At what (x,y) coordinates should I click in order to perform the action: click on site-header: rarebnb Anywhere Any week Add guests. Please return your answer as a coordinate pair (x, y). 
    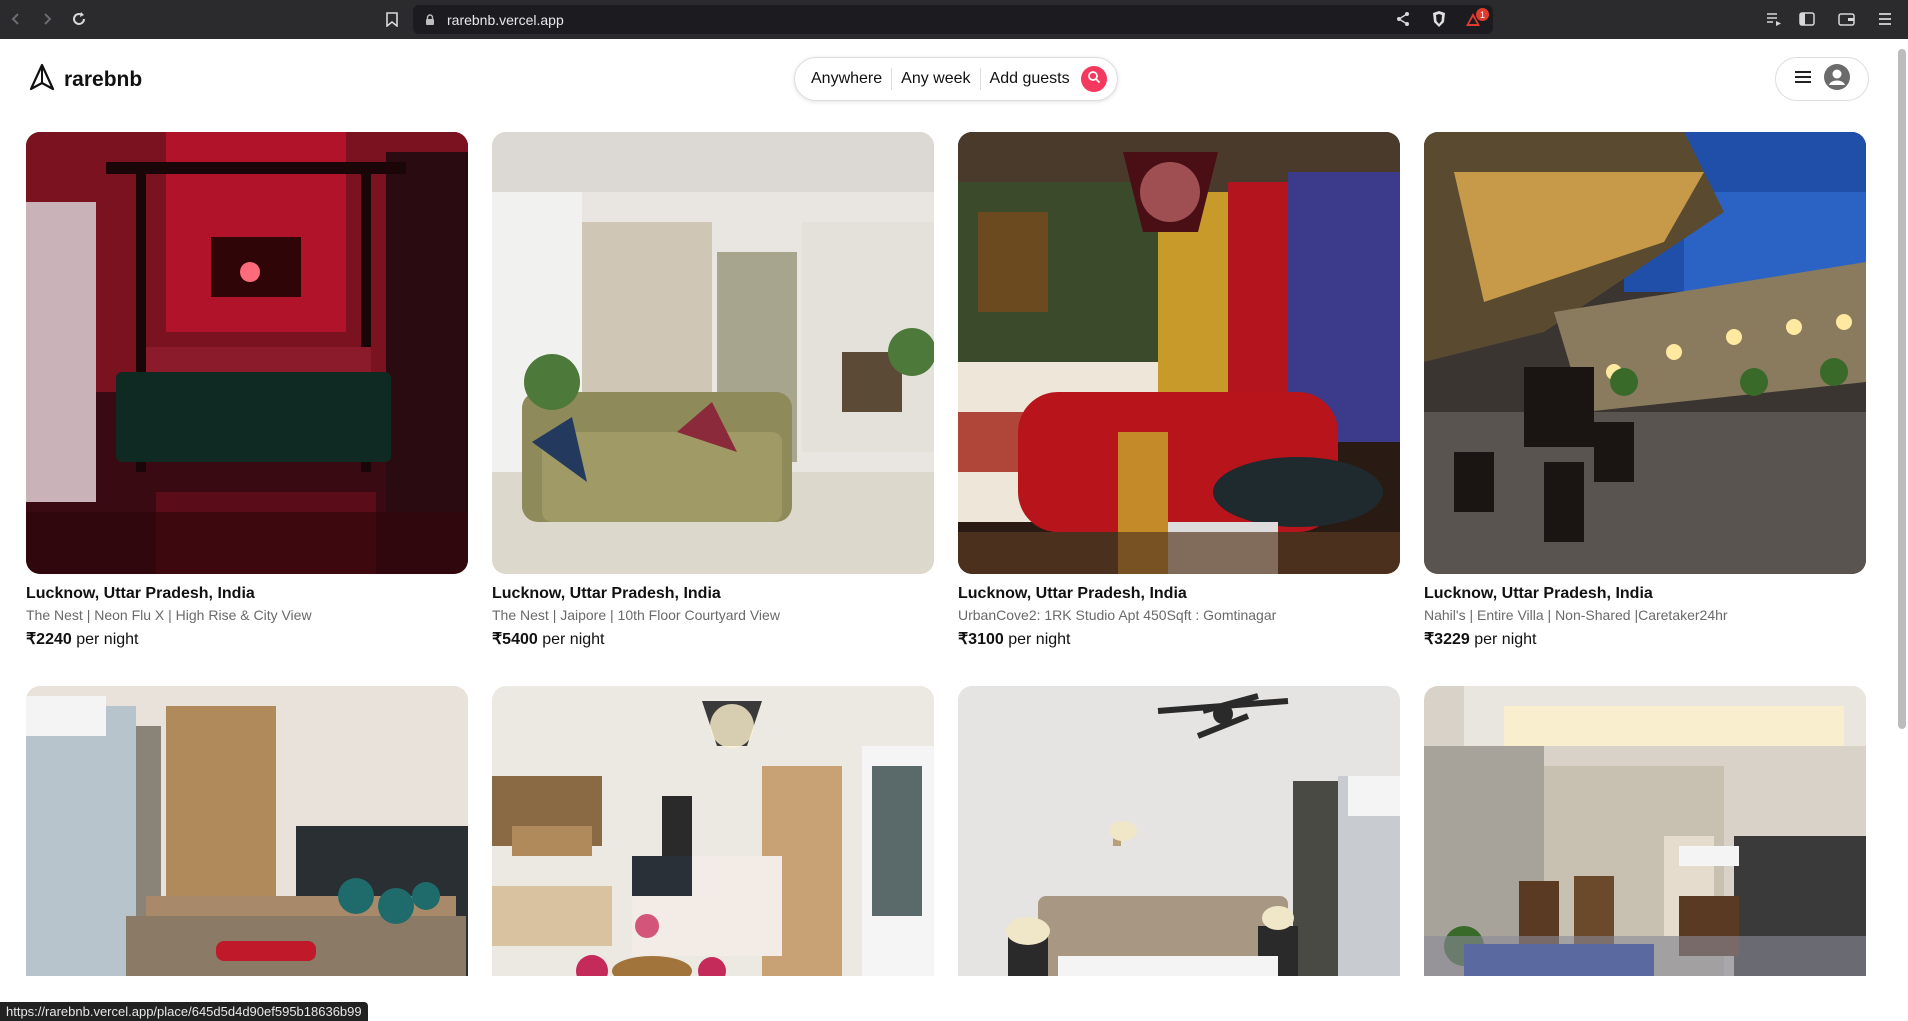
    Looking at the image, I should click on (954, 80).